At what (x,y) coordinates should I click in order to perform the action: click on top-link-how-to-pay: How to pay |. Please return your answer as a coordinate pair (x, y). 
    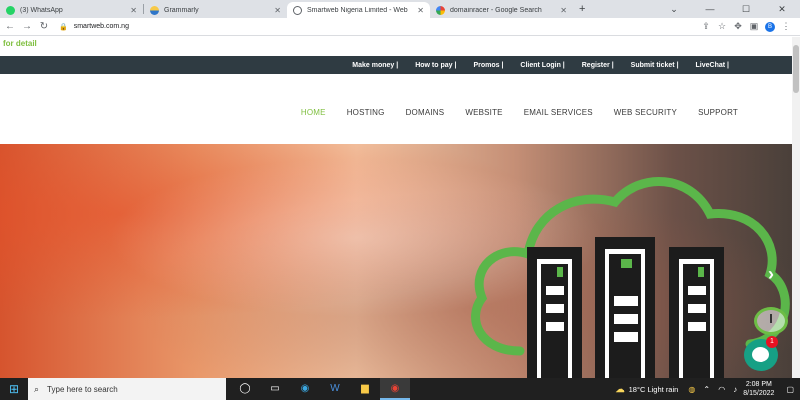
    Looking at the image, I should click on (435, 65).